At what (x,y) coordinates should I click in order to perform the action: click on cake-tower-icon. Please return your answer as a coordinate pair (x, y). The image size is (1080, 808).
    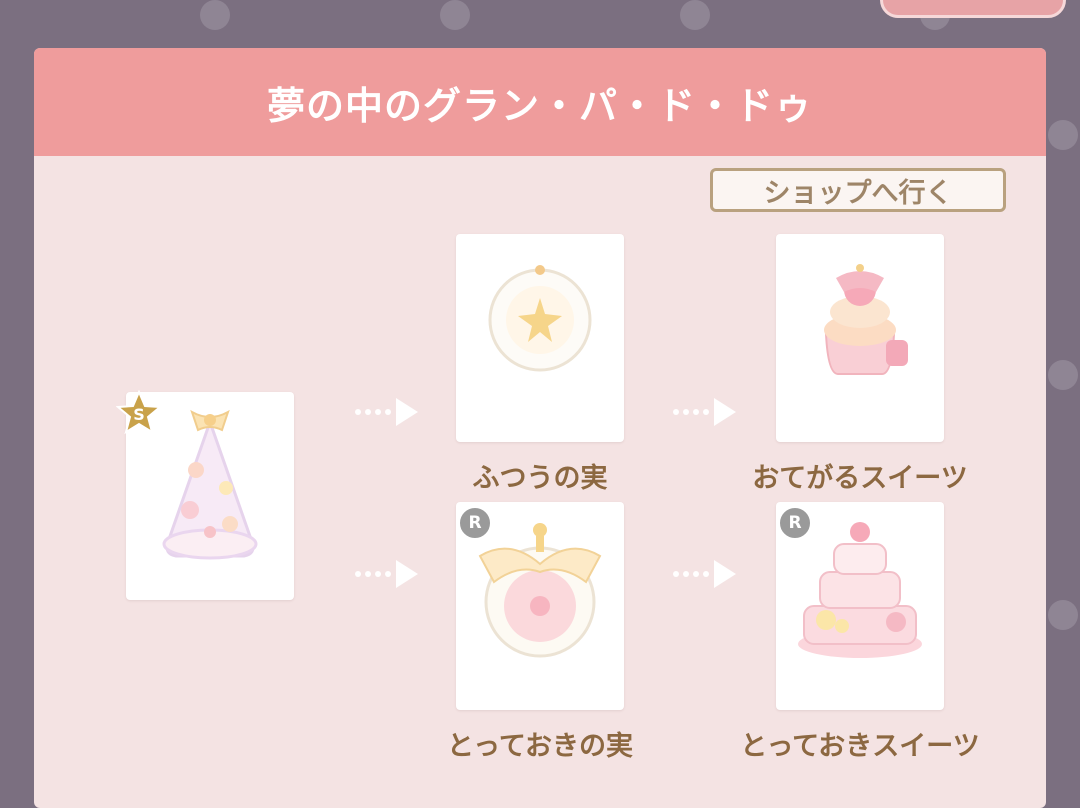
    Looking at the image, I should click on (210, 484).